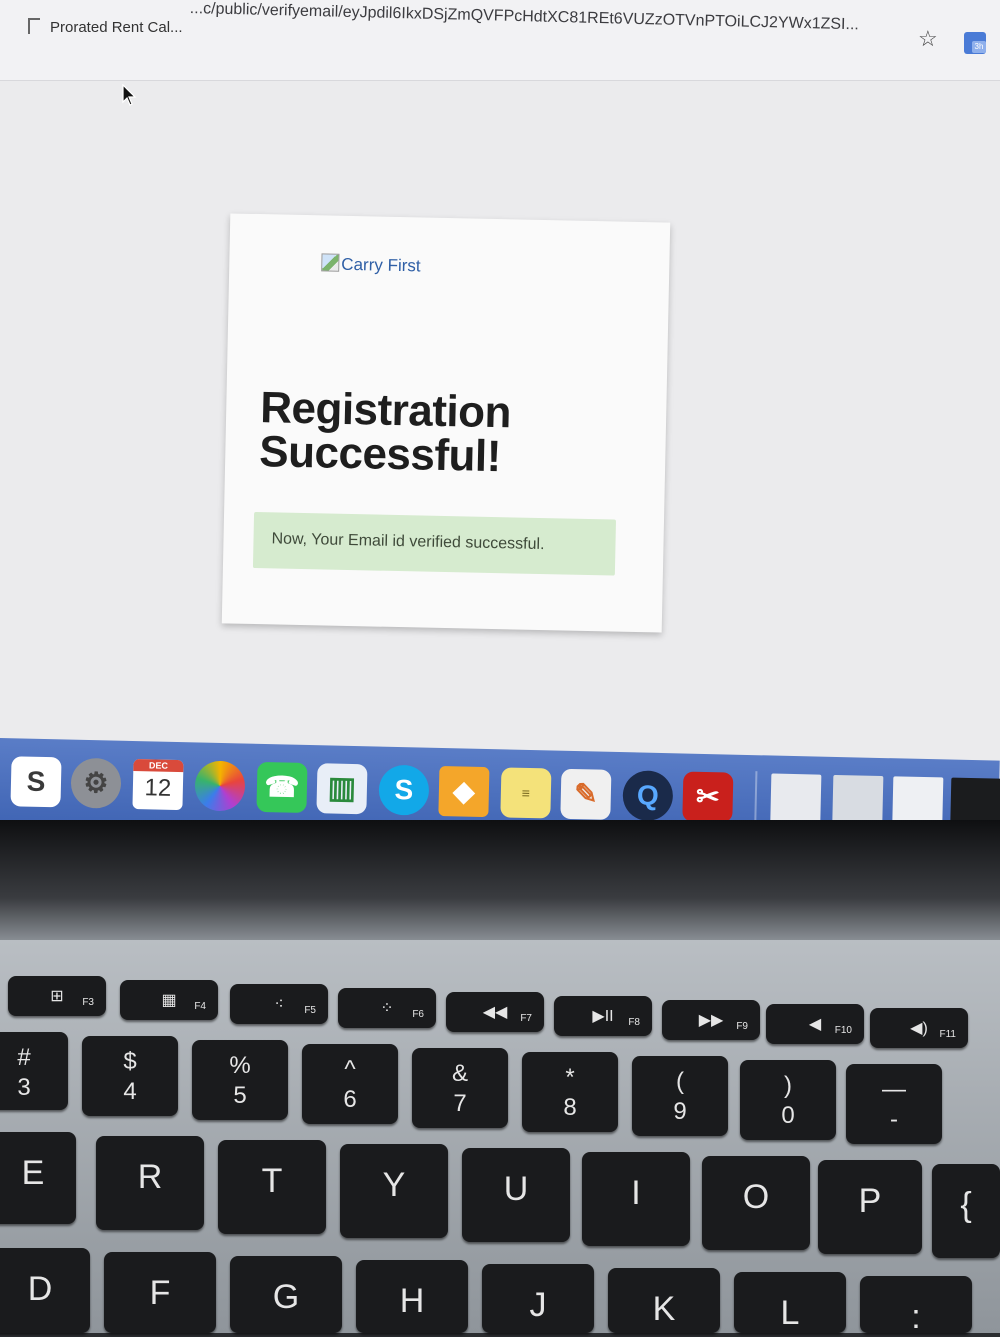 The height and width of the screenshot is (1337, 1000). I want to click on success-alert: Now, Your Email id verified successful., so click(434, 544).